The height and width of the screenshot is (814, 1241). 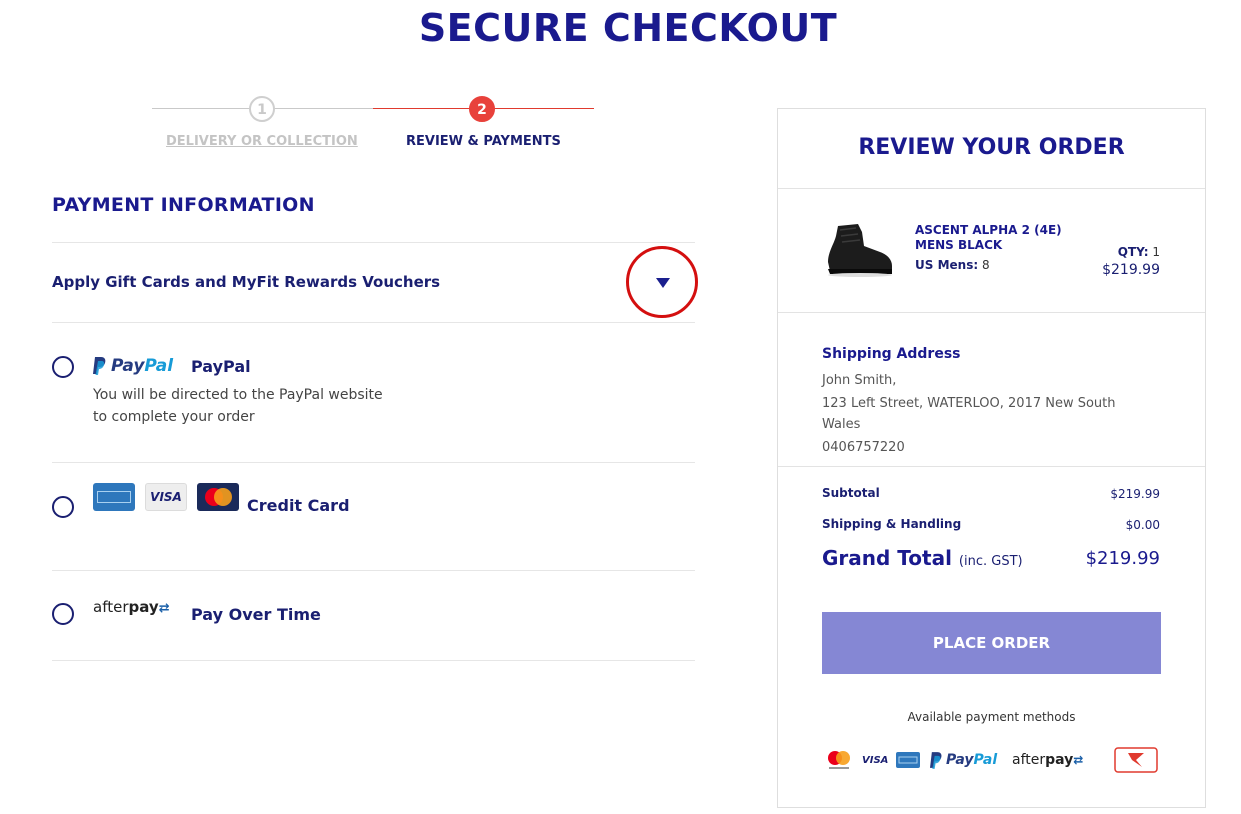 I want to click on paypal-option-name: PayPal, so click(x=221, y=366).